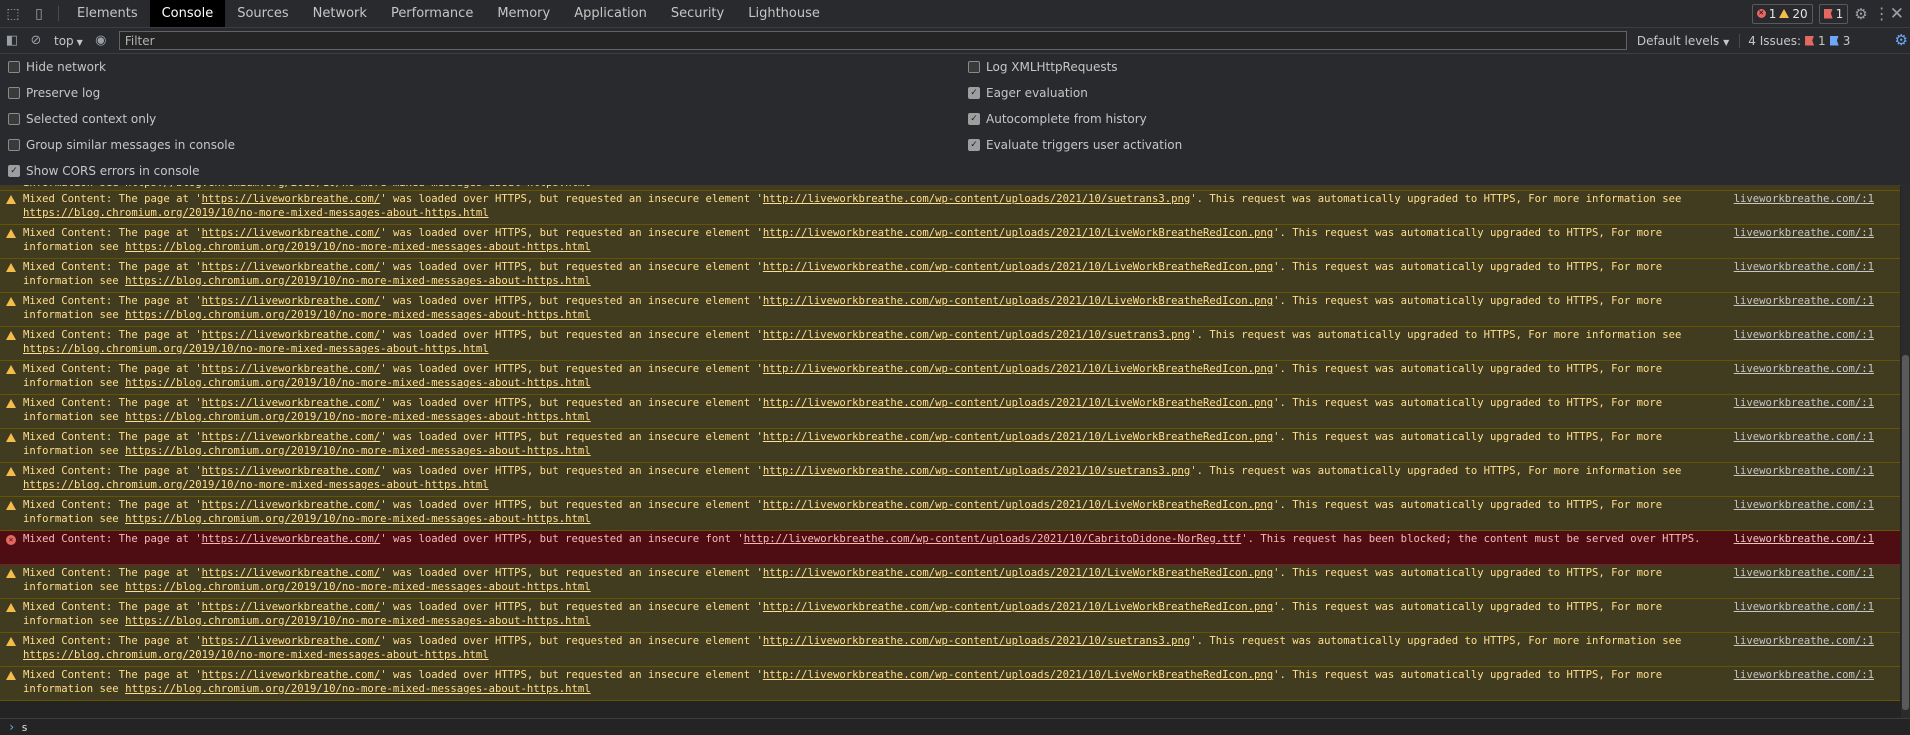 The width and height of the screenshot is (1910, 735). Describe the element at coordinates (54, 93) in the screenshot. I see `setting-preserve-log: Preserve log` at that location.